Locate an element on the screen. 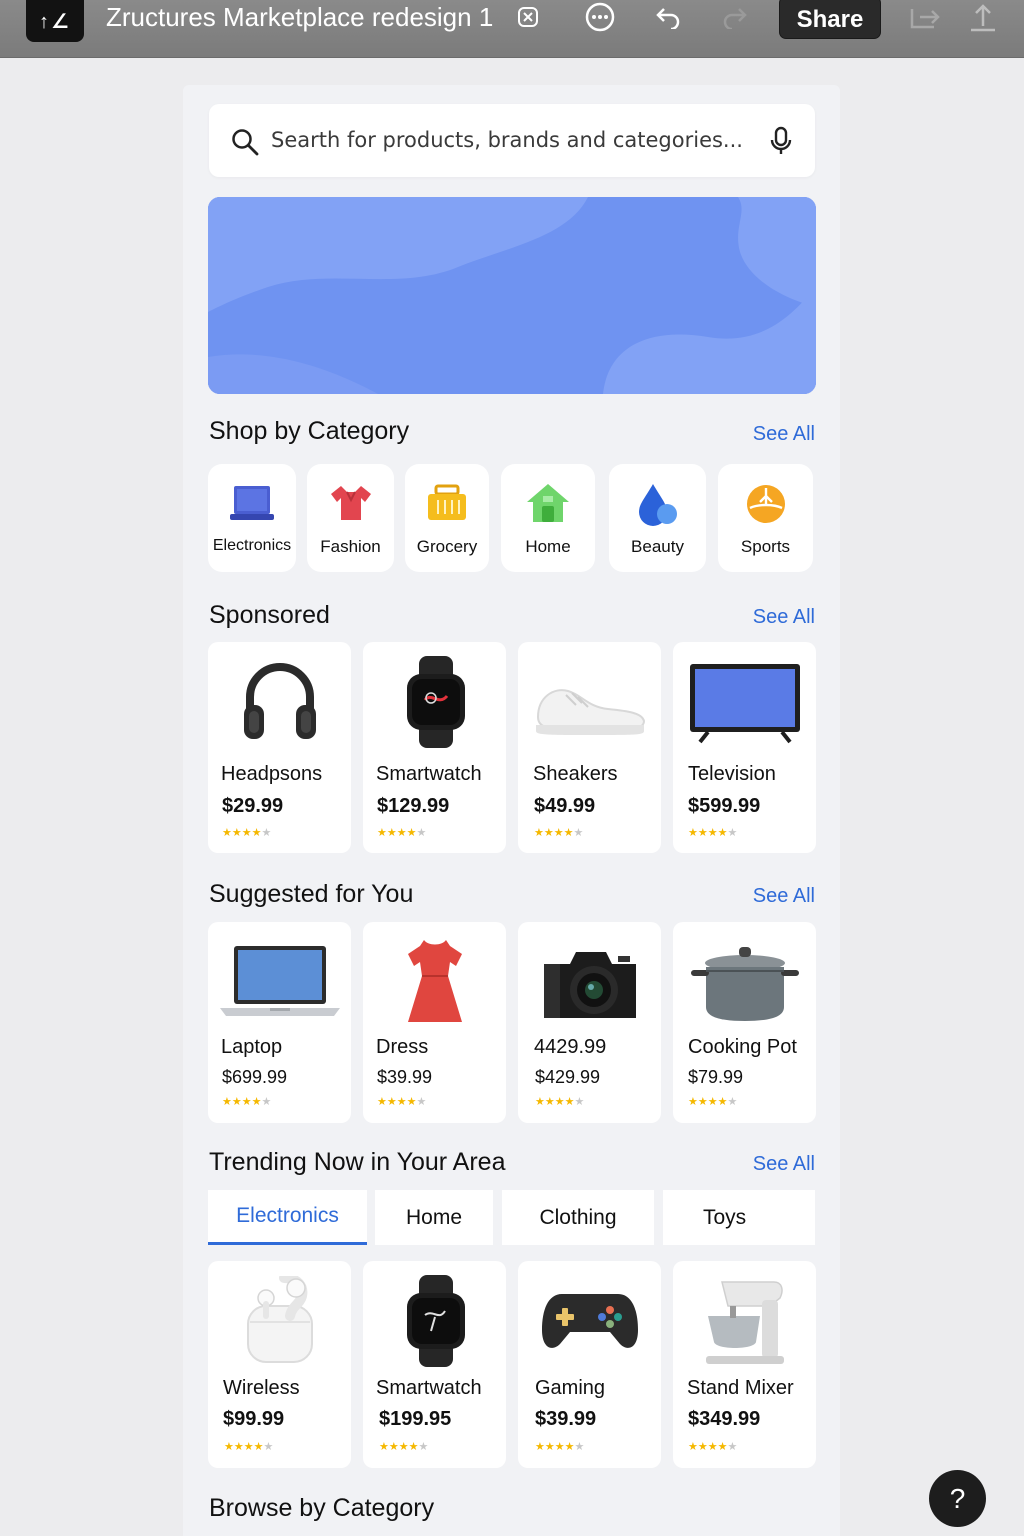  product-card: Gaming $39.99 ★★★★★ is located at coordinates (589, 1364).